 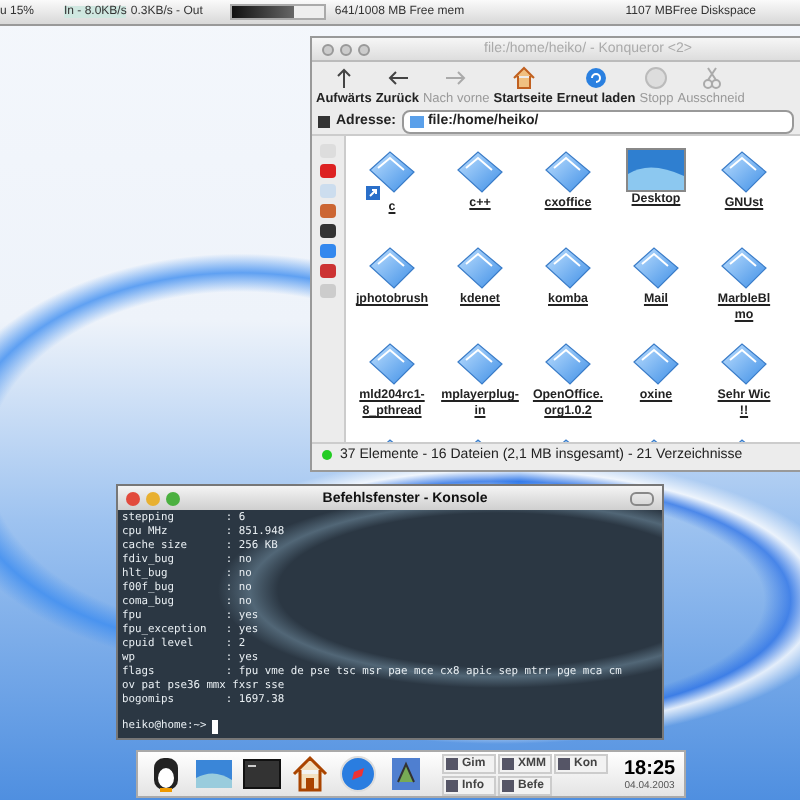 I want to click on compass-icon, so click(x=358, y=774).